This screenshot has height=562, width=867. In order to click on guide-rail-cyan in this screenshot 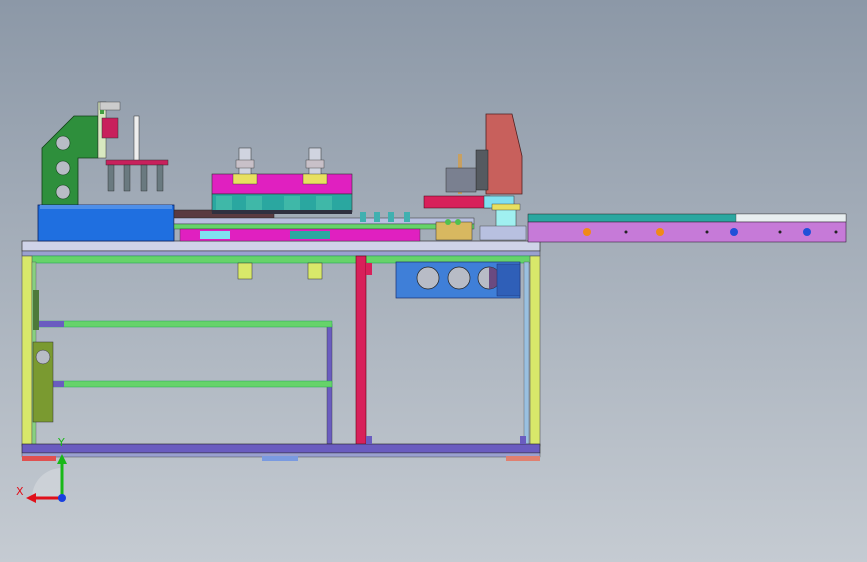, I will do `click(215, 235)`.